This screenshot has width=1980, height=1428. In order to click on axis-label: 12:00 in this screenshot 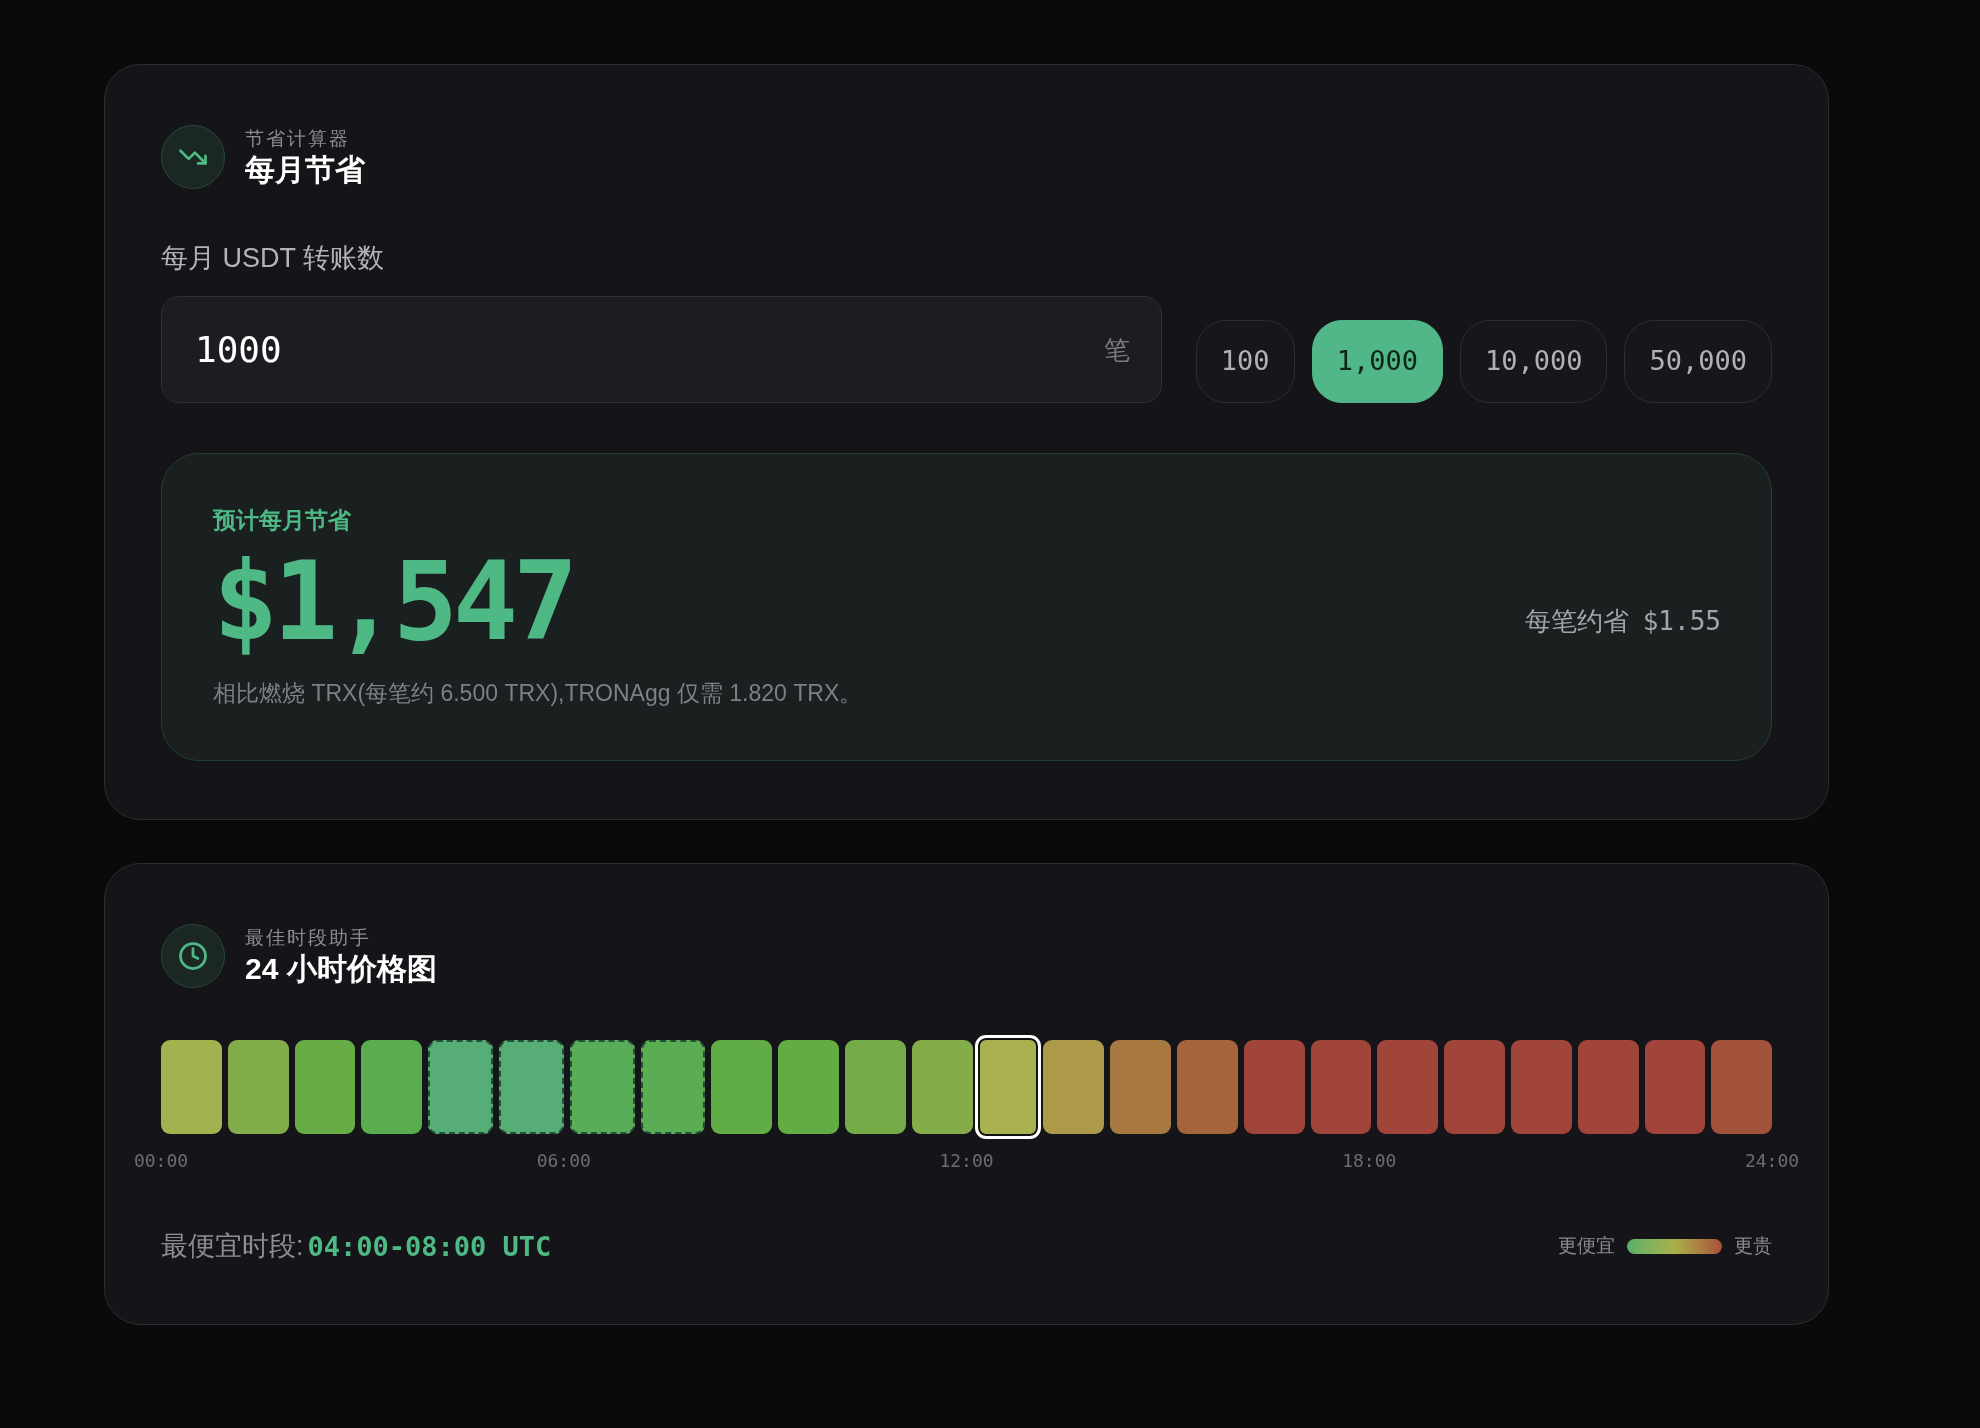, I will do `click(966, 1161)`.